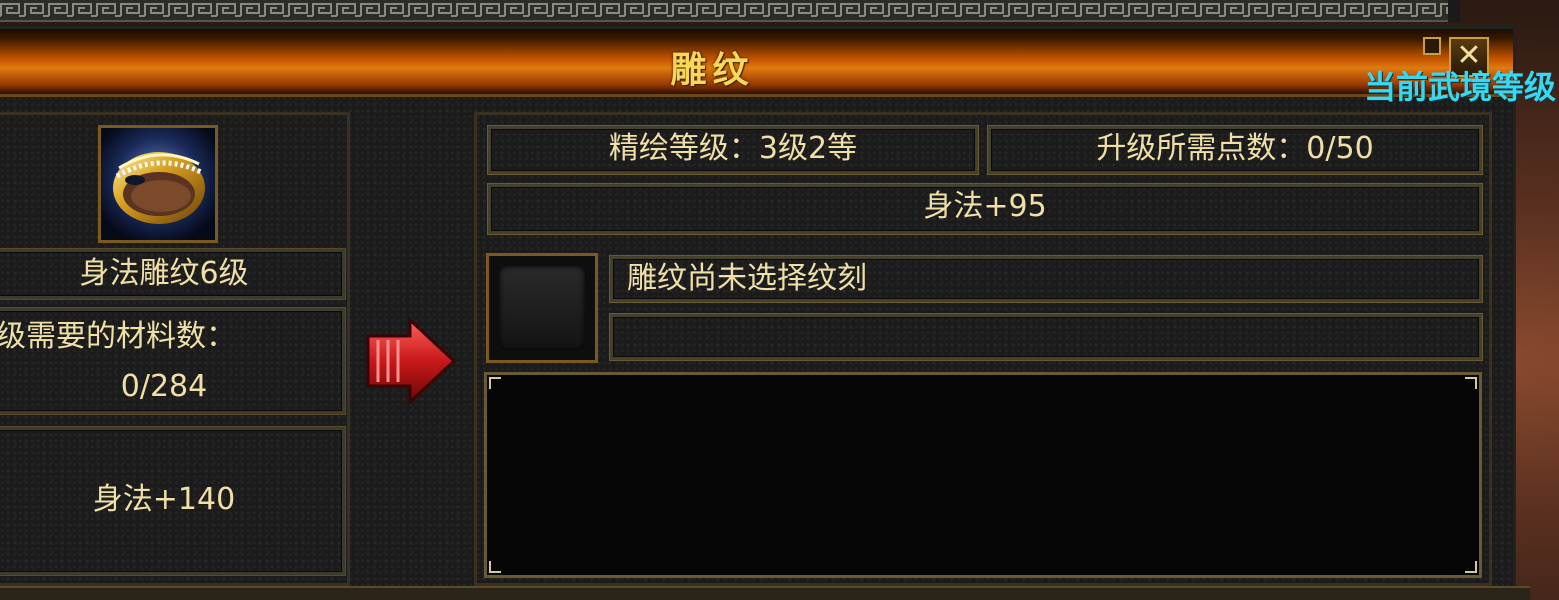 This screenshot has height=600, width=1559. What do you see at coordinates (1046, 279) in the screenshot?
I see `engrave-status-field: 雕纹尚未选择纹刻` at bounding box center [1046, 279].